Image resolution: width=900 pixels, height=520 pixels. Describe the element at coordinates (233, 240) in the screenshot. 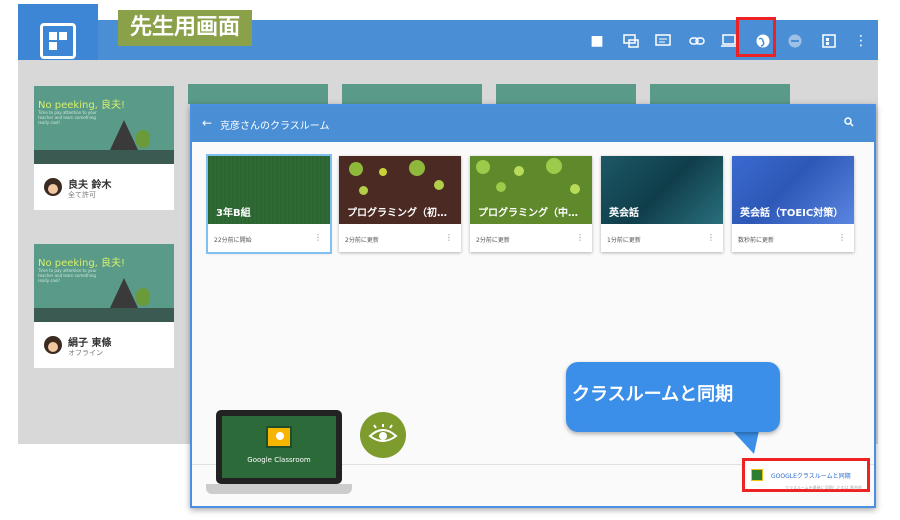

I see `class-updated: 22分前に開始` at that location.